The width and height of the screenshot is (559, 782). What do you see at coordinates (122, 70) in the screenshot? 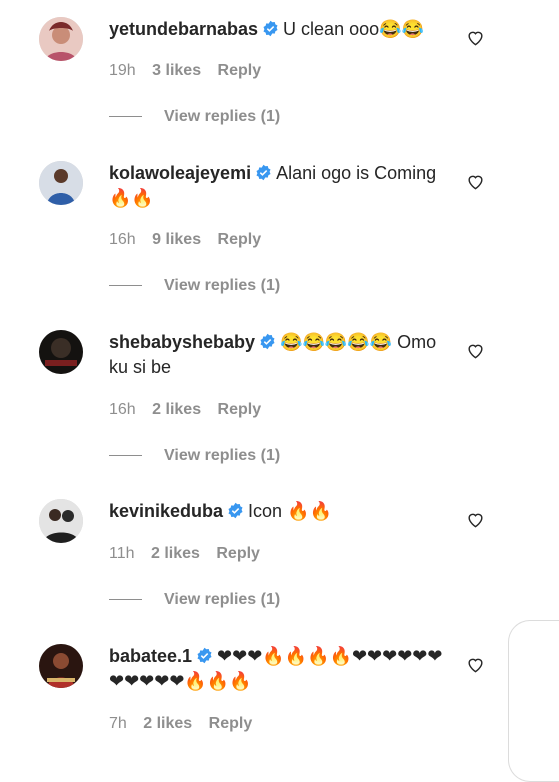
I see `comment-time: 19h` at bounding box center [122, 70].